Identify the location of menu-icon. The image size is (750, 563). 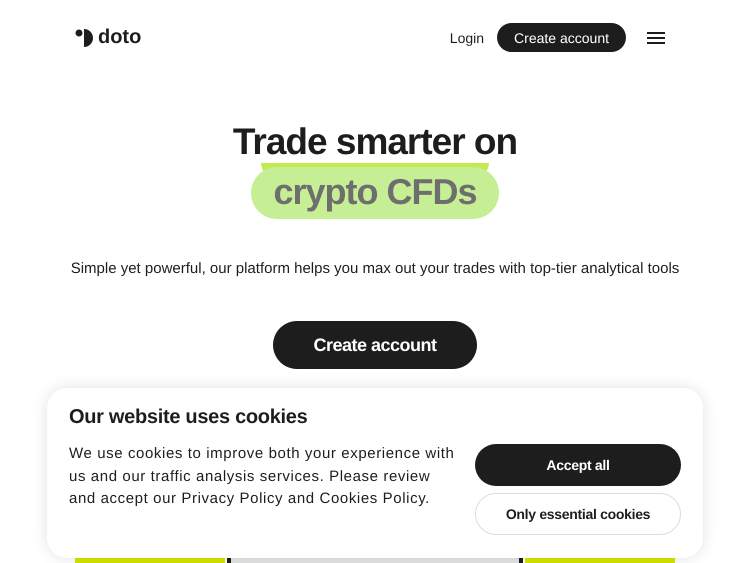
(656, 38).